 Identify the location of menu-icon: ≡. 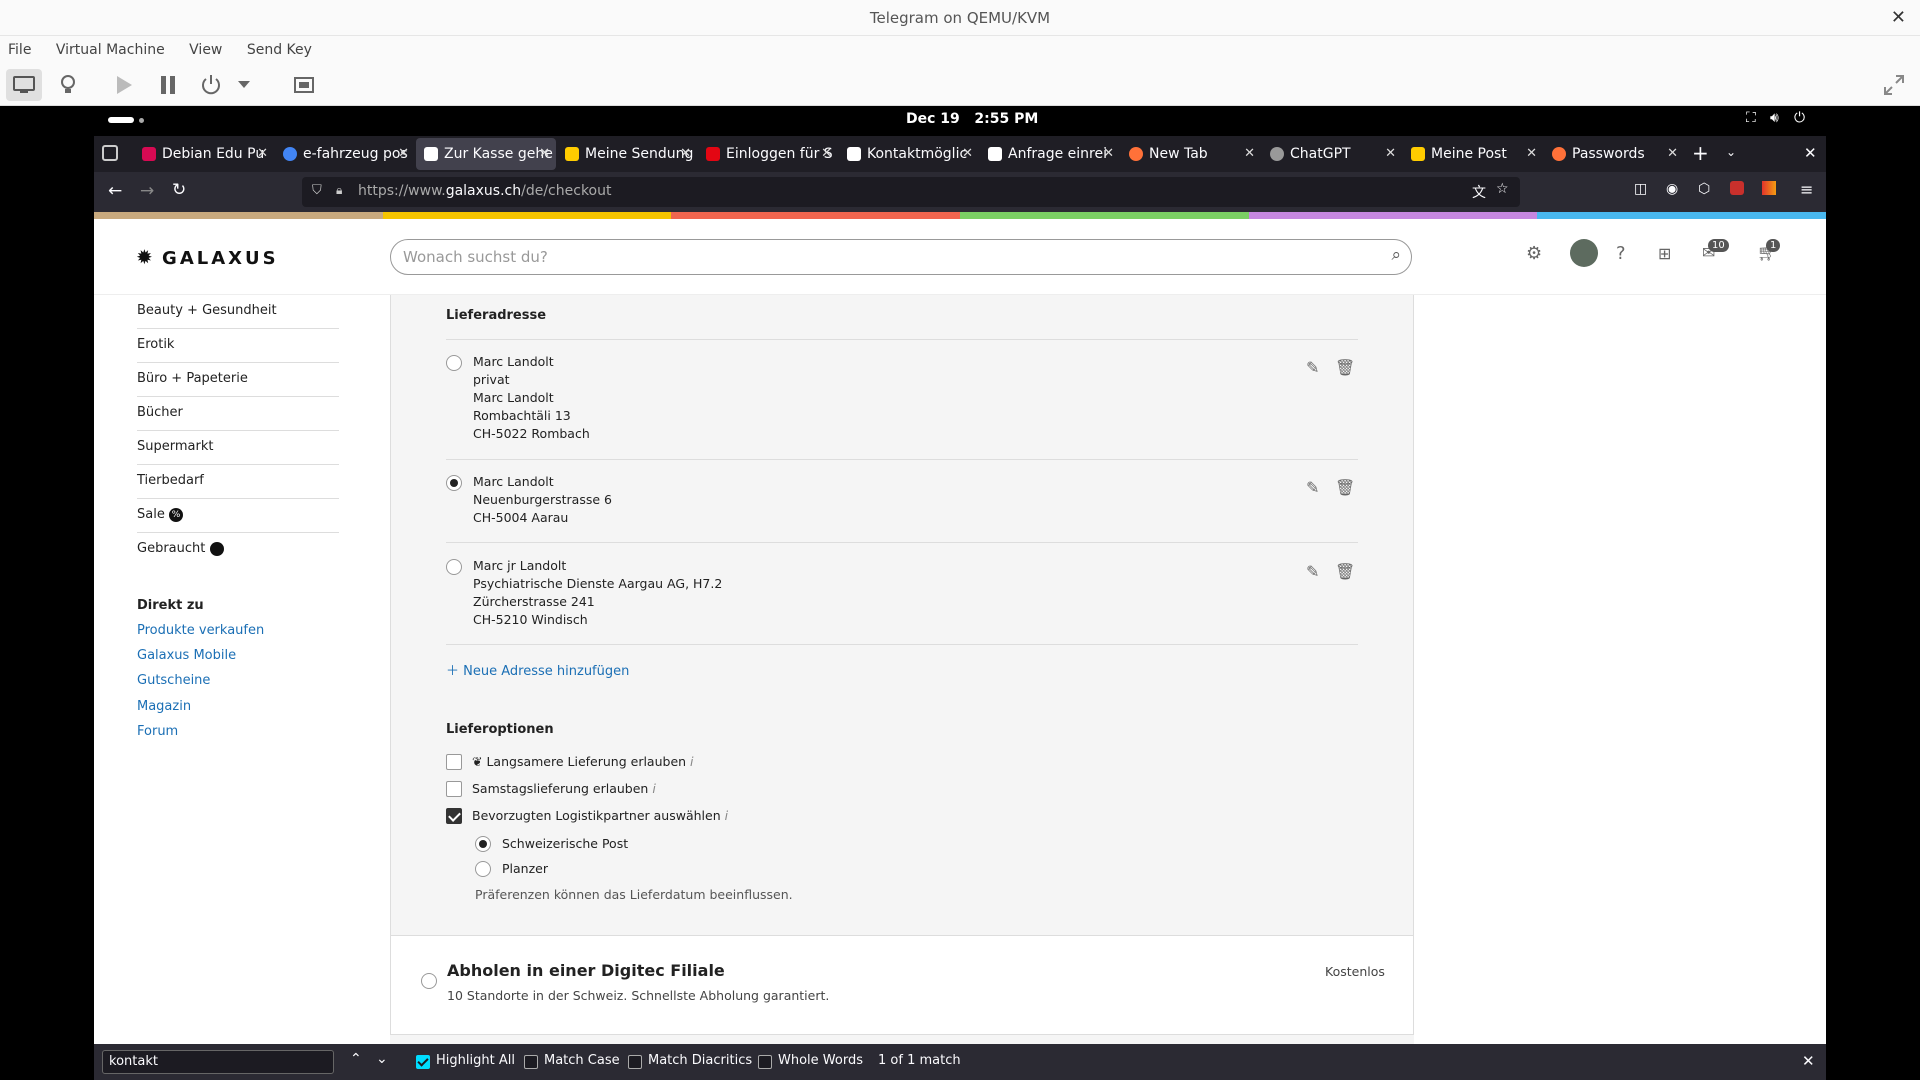
(1806, 189).